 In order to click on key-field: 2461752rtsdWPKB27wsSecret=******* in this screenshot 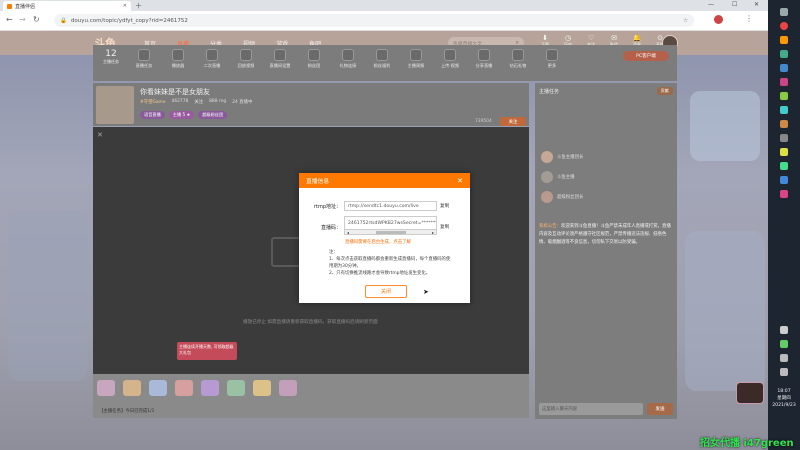, I will do `click(390, 222)`.